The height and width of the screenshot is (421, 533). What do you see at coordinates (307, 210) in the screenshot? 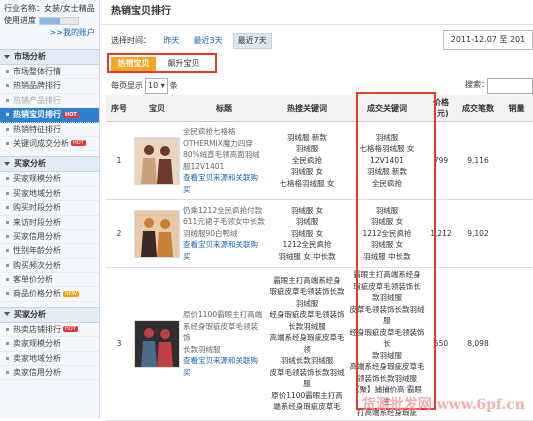
I see `hot-keyword: 羽绒服 女` at bounding box center [307, 210].